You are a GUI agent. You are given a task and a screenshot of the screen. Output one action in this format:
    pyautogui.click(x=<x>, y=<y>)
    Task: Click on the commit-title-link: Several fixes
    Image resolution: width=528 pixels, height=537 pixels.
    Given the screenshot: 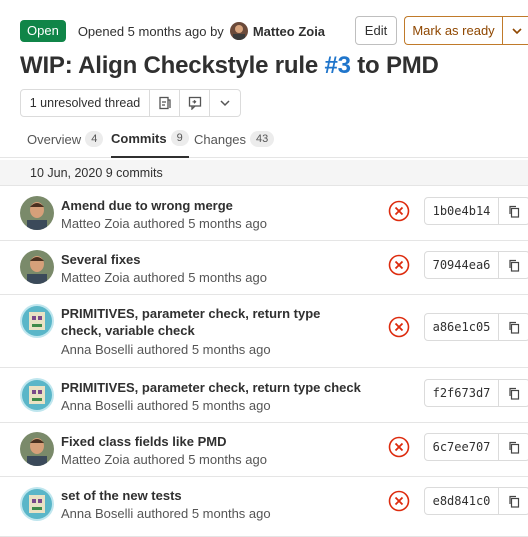 What is the action you would take?
    pyautogui.click(x=211, y=259)
    